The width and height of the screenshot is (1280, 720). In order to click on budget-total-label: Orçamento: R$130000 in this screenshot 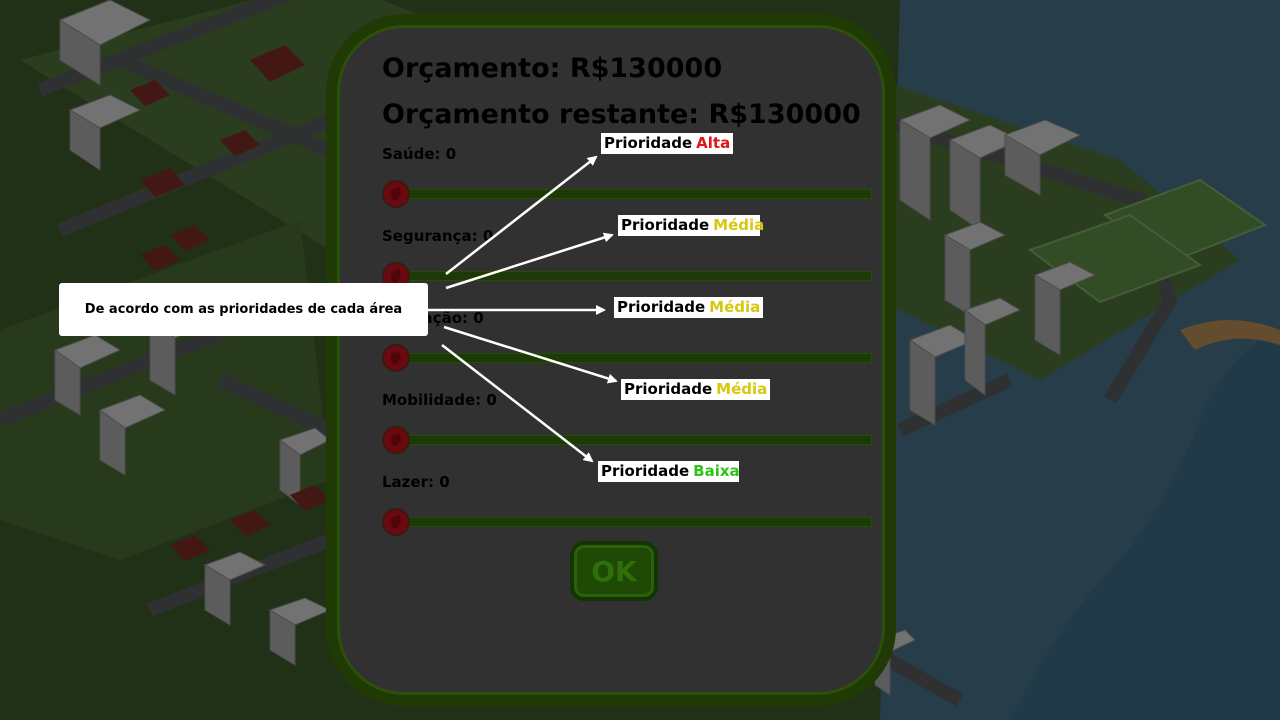, I will do `click(552, 68)`.